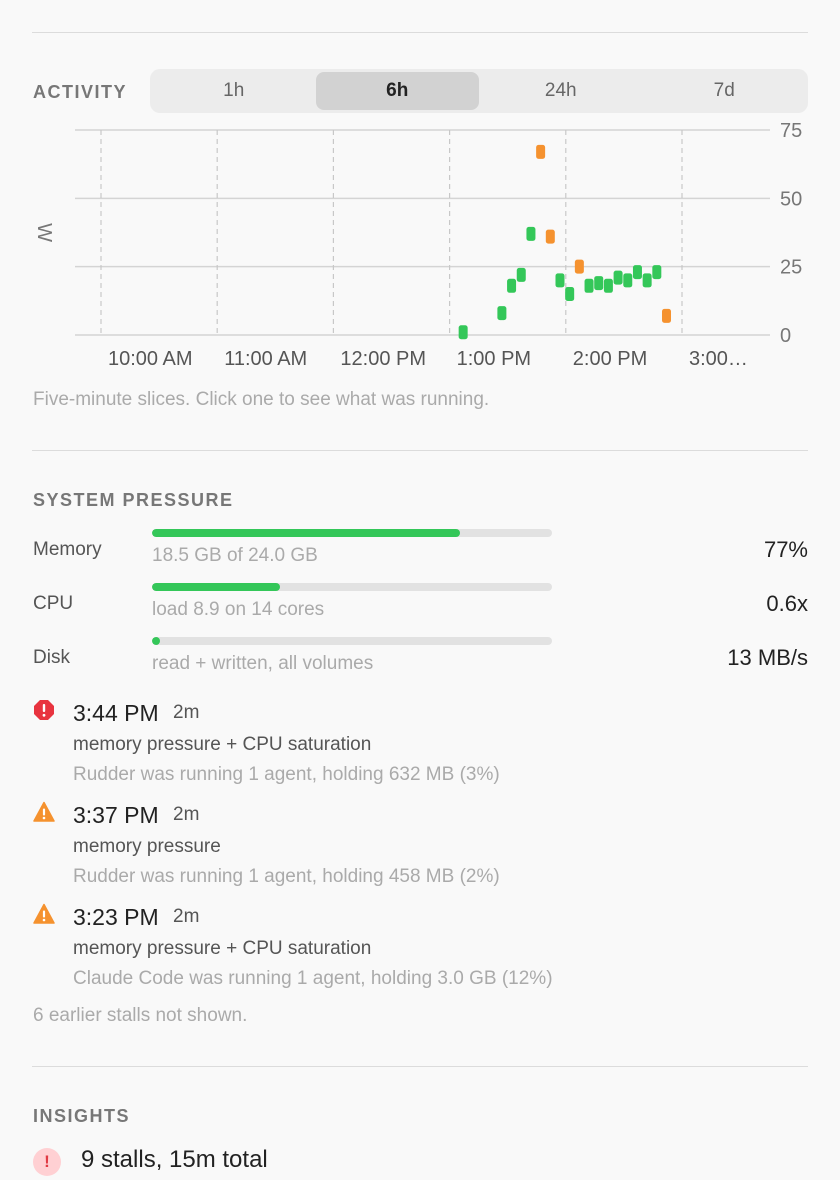 The image size is (840, 1180). I want to click on activity-divider, so click(420, 450).